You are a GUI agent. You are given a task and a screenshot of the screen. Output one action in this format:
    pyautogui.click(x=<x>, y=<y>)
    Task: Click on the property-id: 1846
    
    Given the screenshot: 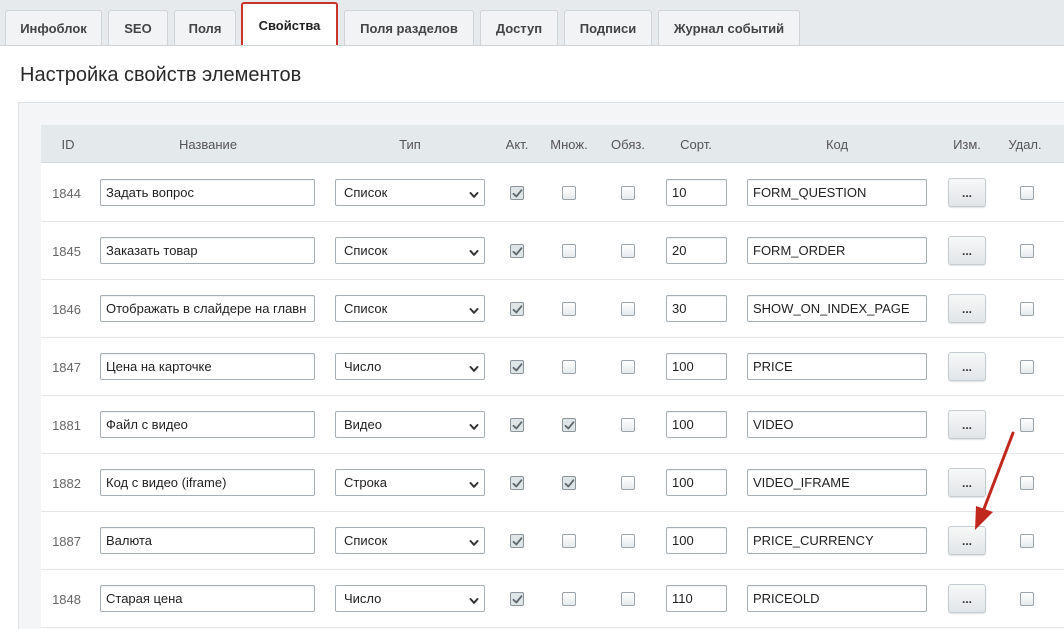 What is the action you would take?
    pyautogui.click(x=66, y=309)
    